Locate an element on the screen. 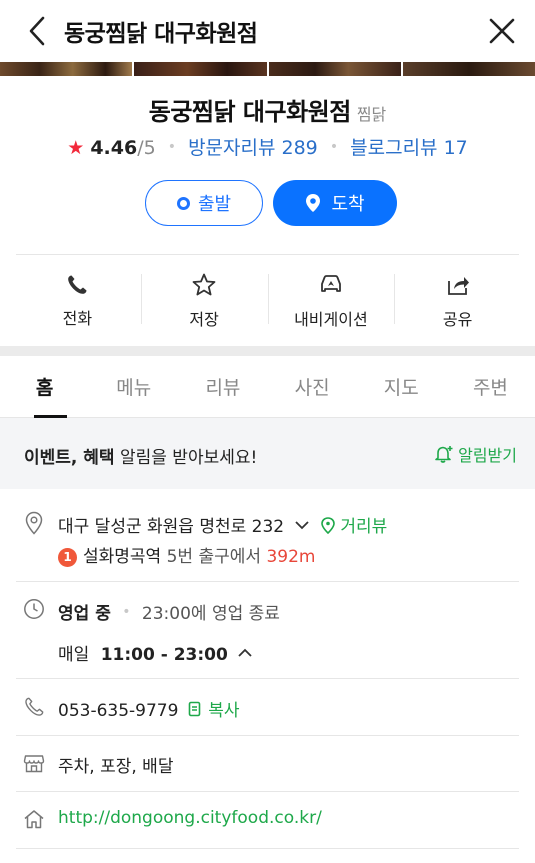  rating-row: ★ 4.46/5 • 방문자리뷰 289 • 블로그리뷰 17 is located at coordinates (267, 146).